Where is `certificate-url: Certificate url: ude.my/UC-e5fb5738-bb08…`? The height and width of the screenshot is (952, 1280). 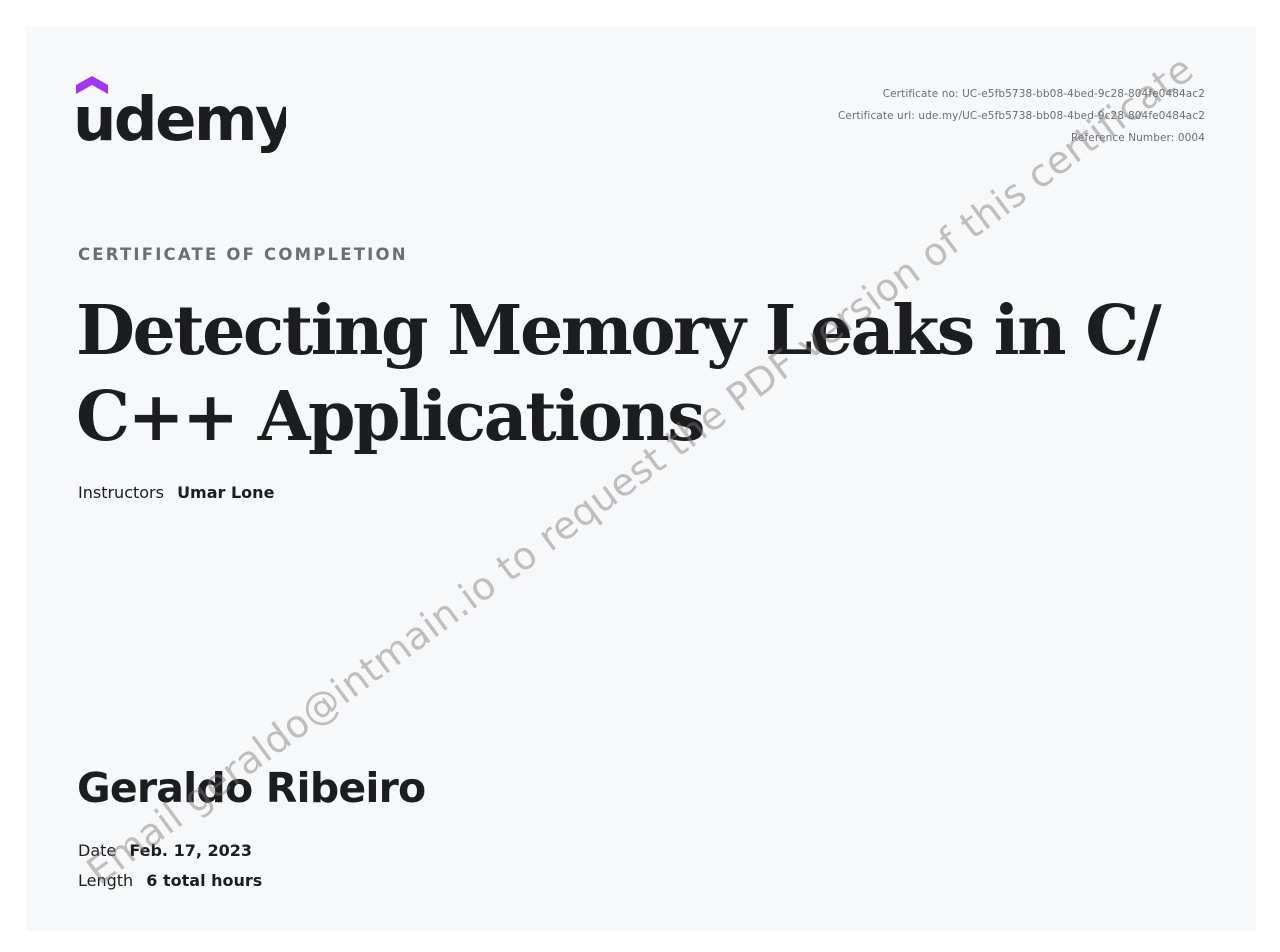
certificate-url: Certificate url: ude.my/UC-e5fb5738-bb08… is located at coordinates (1021, 116).